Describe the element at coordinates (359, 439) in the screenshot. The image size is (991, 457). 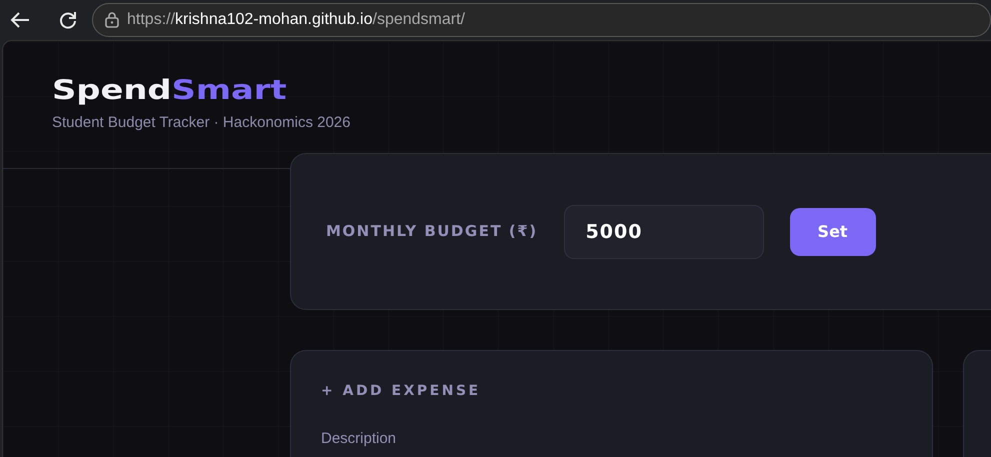
I see `field-label: Description` at that location.